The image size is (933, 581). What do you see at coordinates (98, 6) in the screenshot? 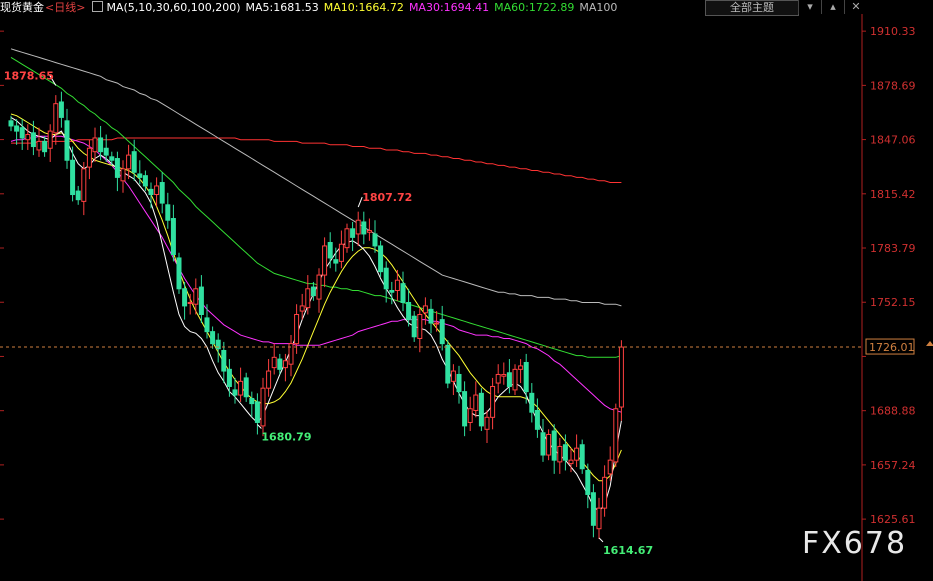
I see `ma-settings-icon` at bounding box center [98, 6].